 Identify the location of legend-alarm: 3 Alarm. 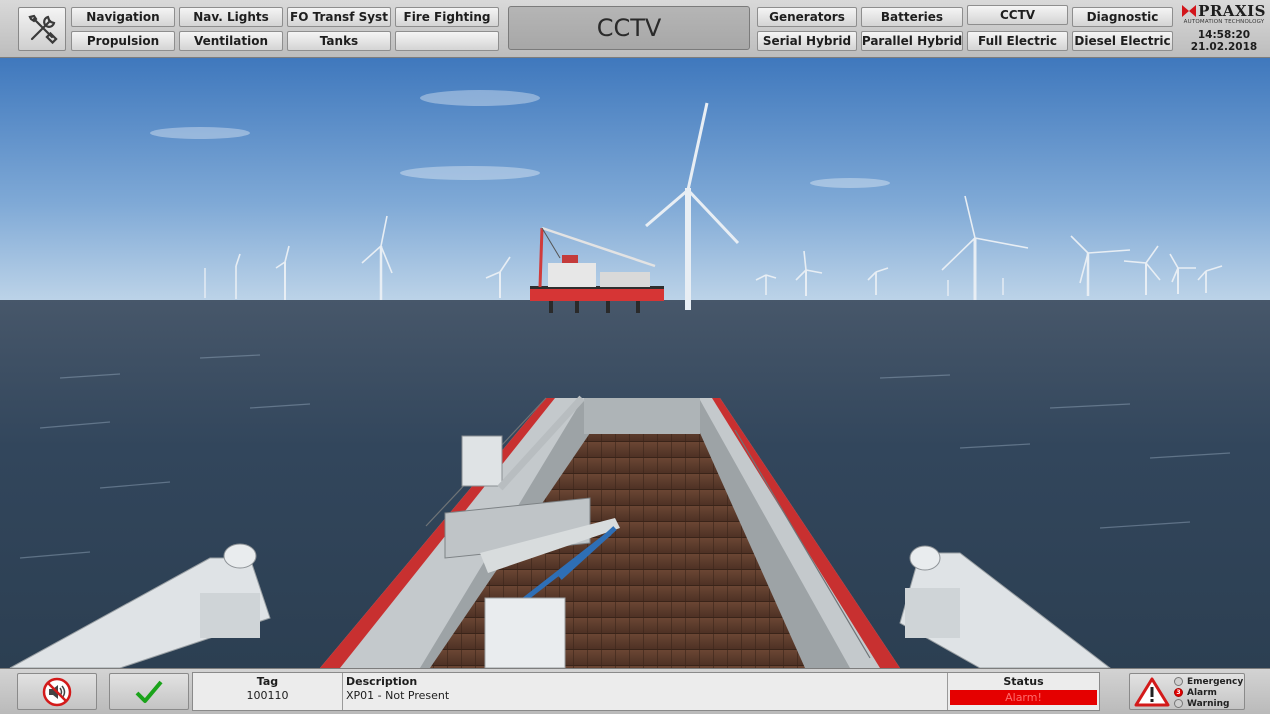
(1195, 692).